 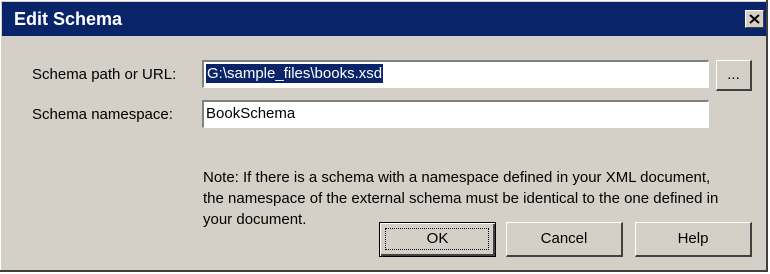 I want to click on schema-namespace-label: Schema namespace:, so click(x=102, y=114).